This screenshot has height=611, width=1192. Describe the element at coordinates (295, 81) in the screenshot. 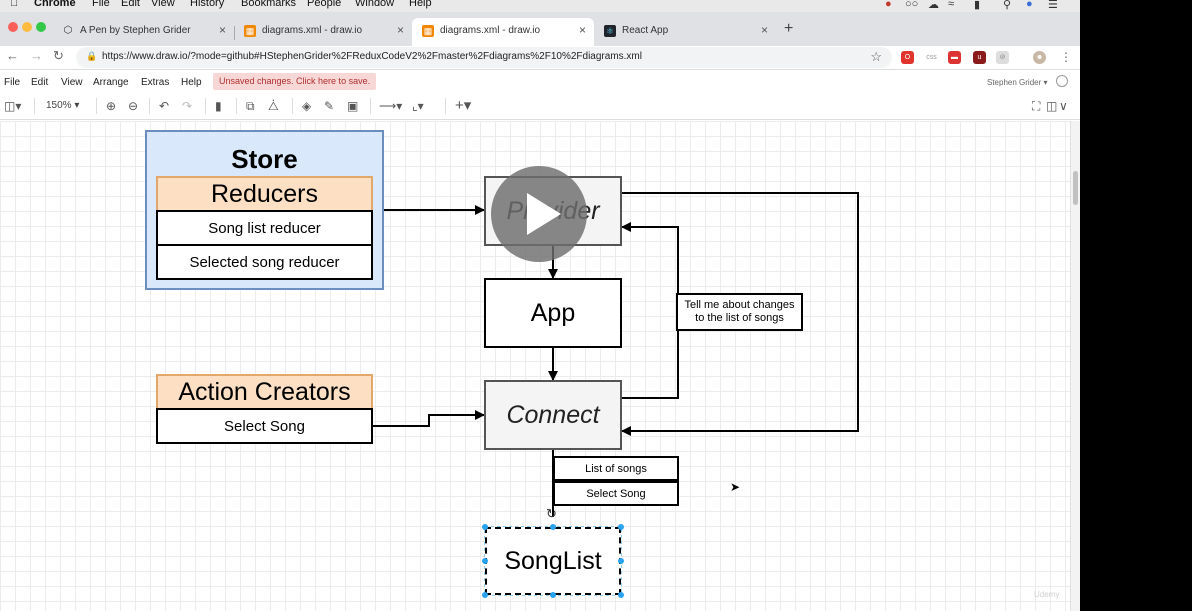

I see `unsaved-changes-button: Unsaved changes. Click here to save.` at that location.